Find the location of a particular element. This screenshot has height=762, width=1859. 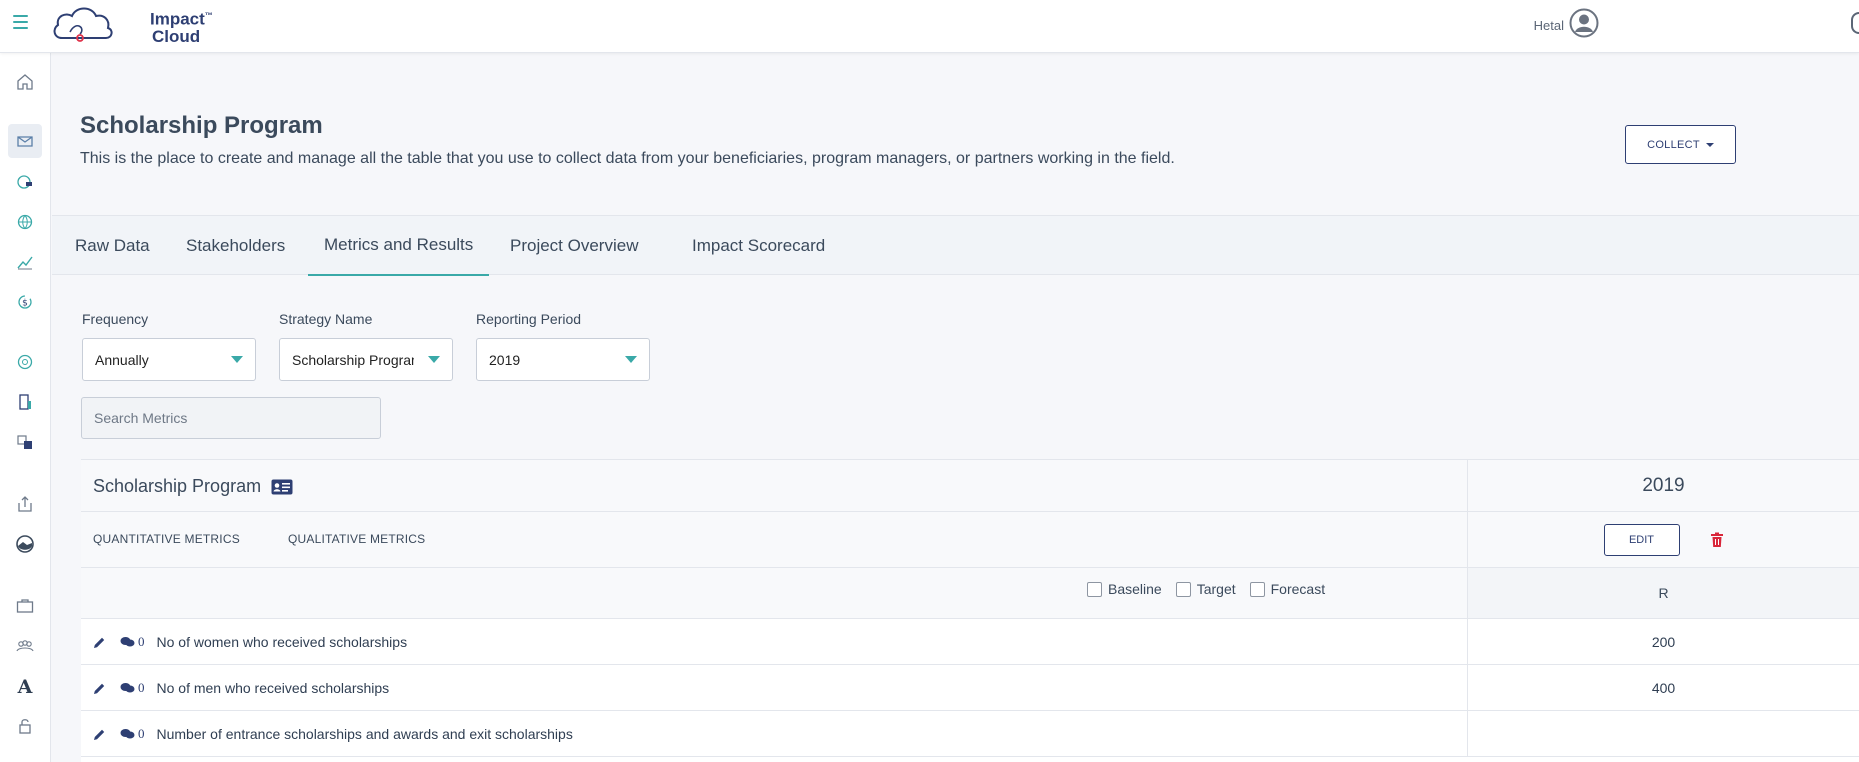

strategy-name-label: Strategy Name is located at coordinates (326, 319).